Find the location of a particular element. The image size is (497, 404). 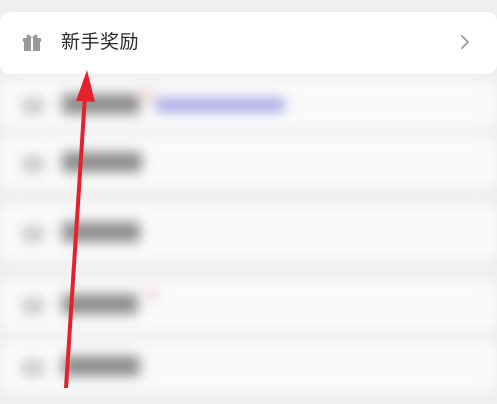

chevron-right-icon is located at coordinates (465, 42).